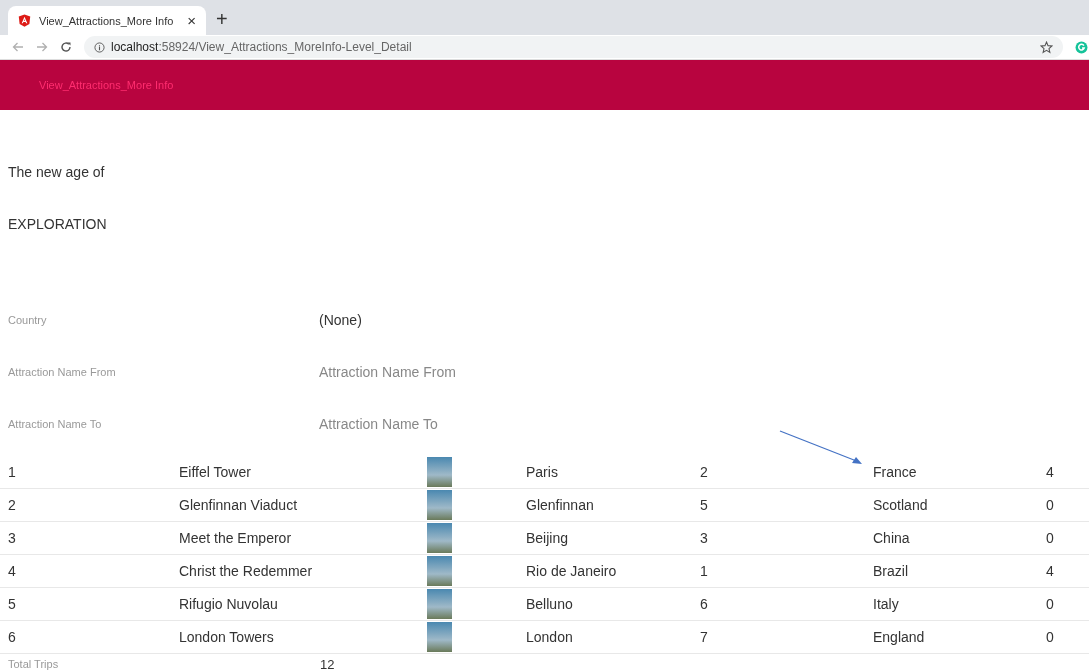 The height and width of the screenshot is (672, 1089). What do you see at coordinates (899, 637) in the screenshot?
I see `table-cell-text: England` at bounding box center [899, 637].